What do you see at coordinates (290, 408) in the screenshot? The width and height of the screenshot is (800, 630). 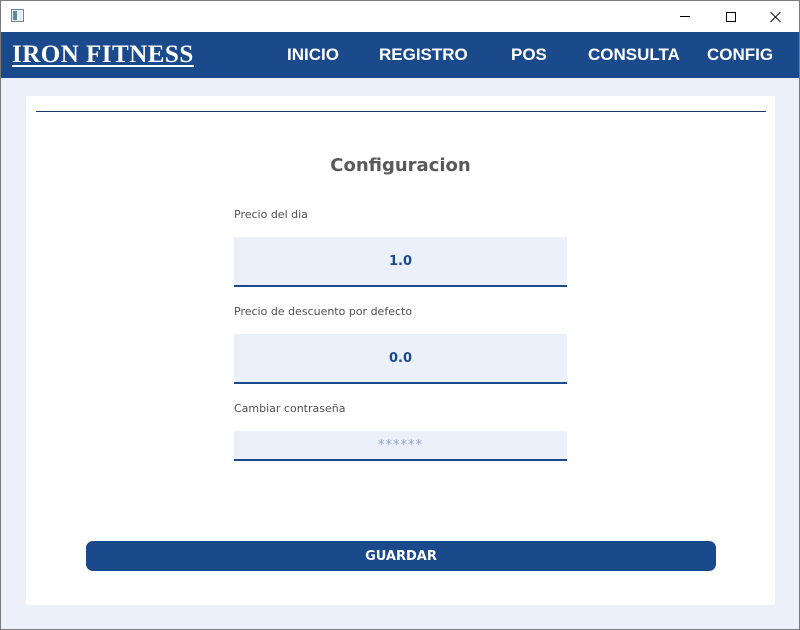 I see `password-label: Cambiar contraseña` at bounding box center [290, 408].